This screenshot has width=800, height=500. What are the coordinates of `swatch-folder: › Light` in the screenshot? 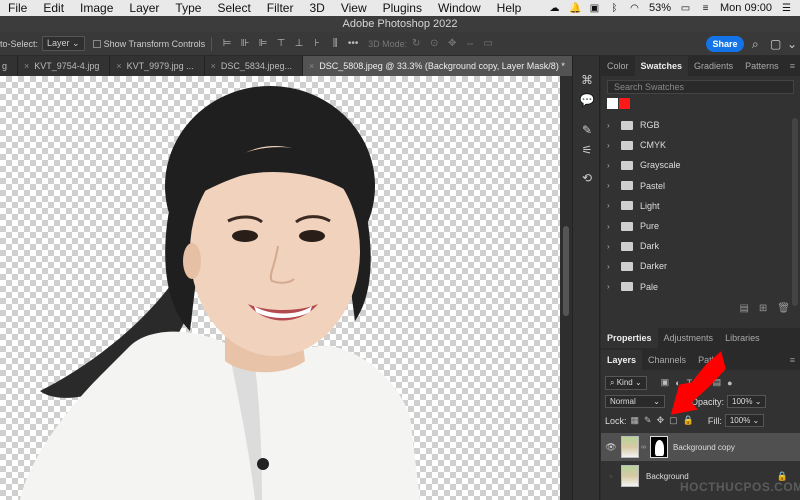 It's located at (700, 206).